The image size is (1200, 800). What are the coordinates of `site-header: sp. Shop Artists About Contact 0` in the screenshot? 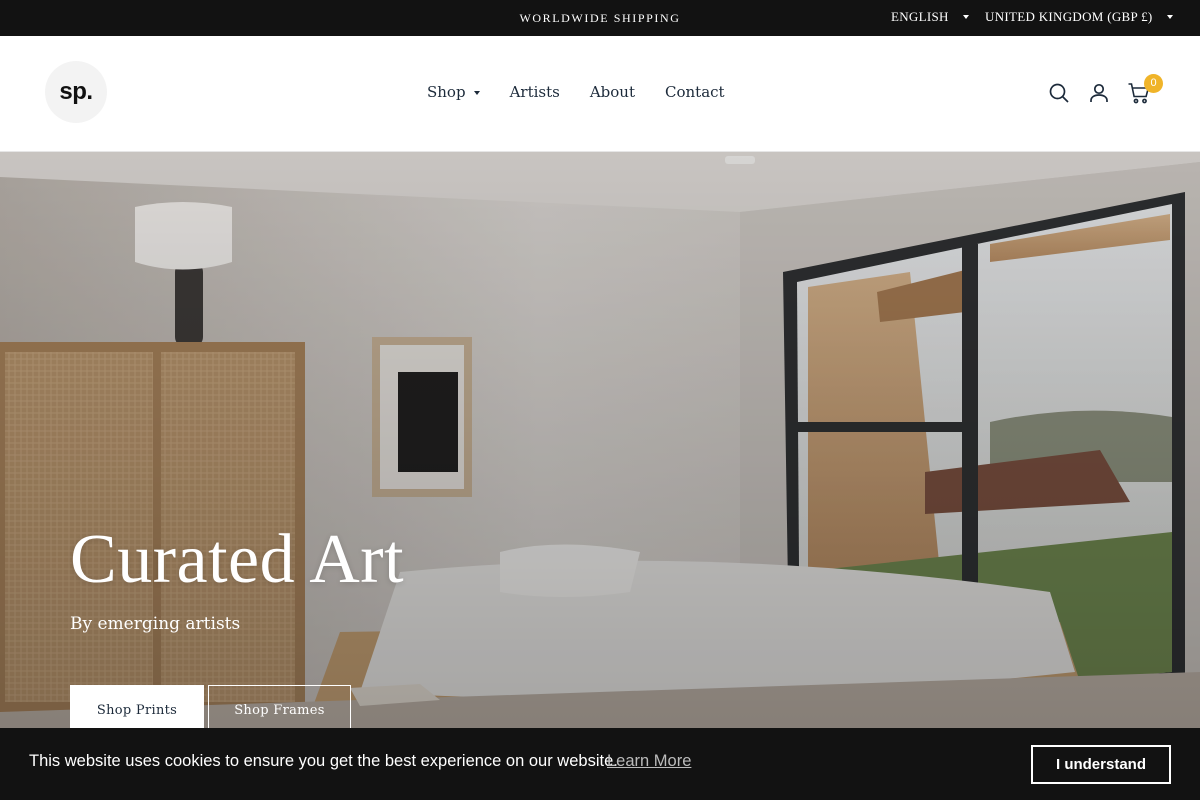 It's located at (600, 94).